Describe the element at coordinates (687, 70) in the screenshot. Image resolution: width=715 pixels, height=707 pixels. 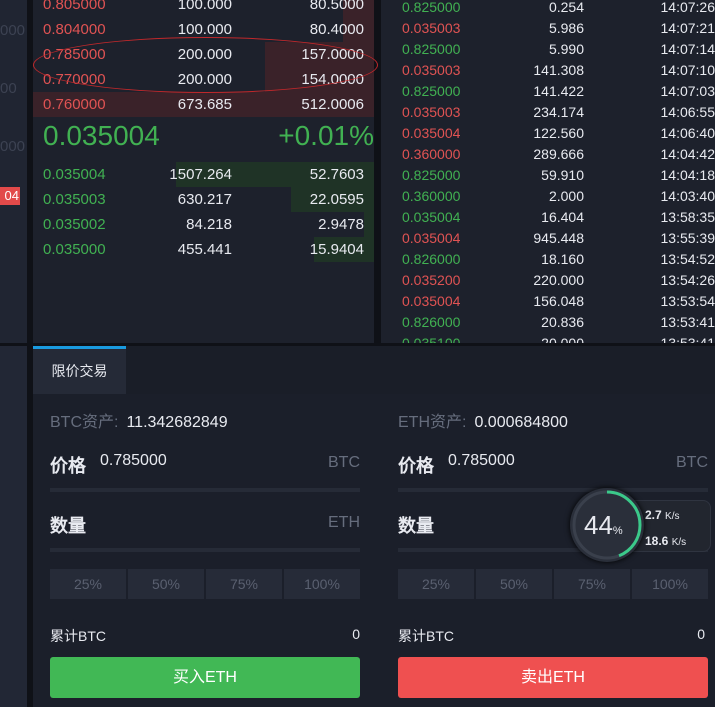
I see `trade-time: 14:07:10` at that location.